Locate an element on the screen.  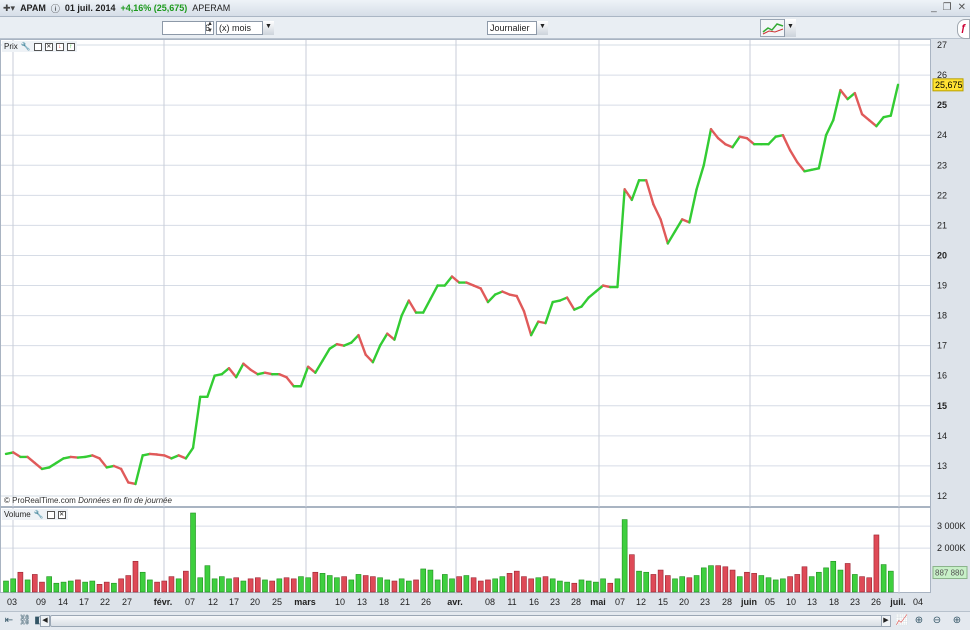
zoom-fit-icon: ⊕ is located at coordinates (919, 621).